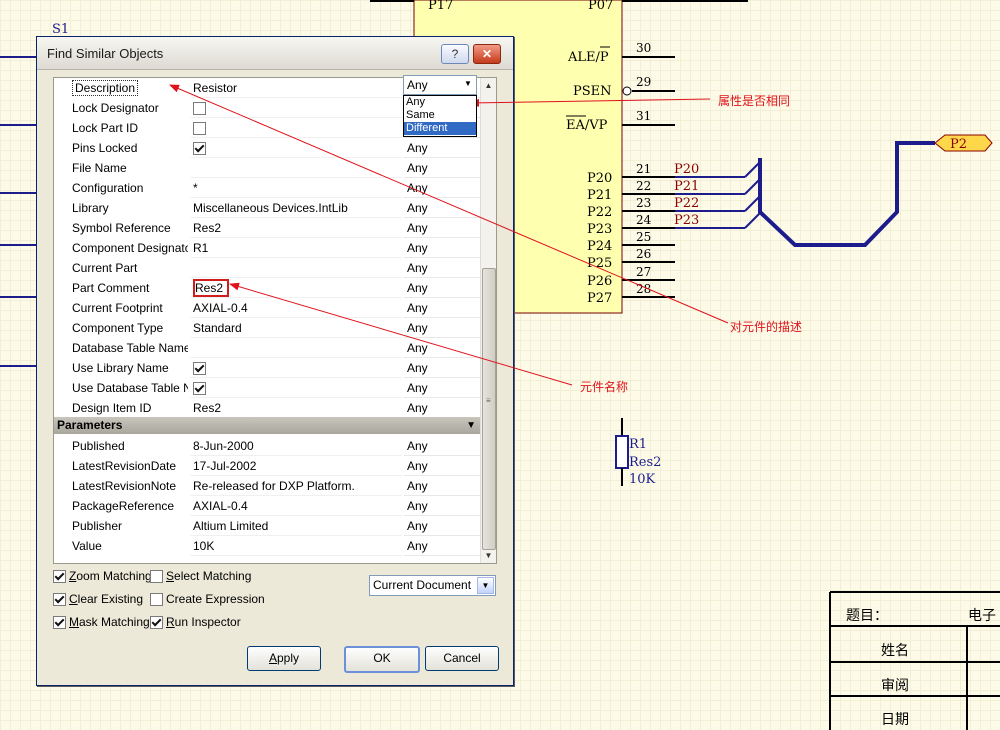 The image size is (1000, 730). I want to click on clear-existing-checkbox, so click(59, 599).